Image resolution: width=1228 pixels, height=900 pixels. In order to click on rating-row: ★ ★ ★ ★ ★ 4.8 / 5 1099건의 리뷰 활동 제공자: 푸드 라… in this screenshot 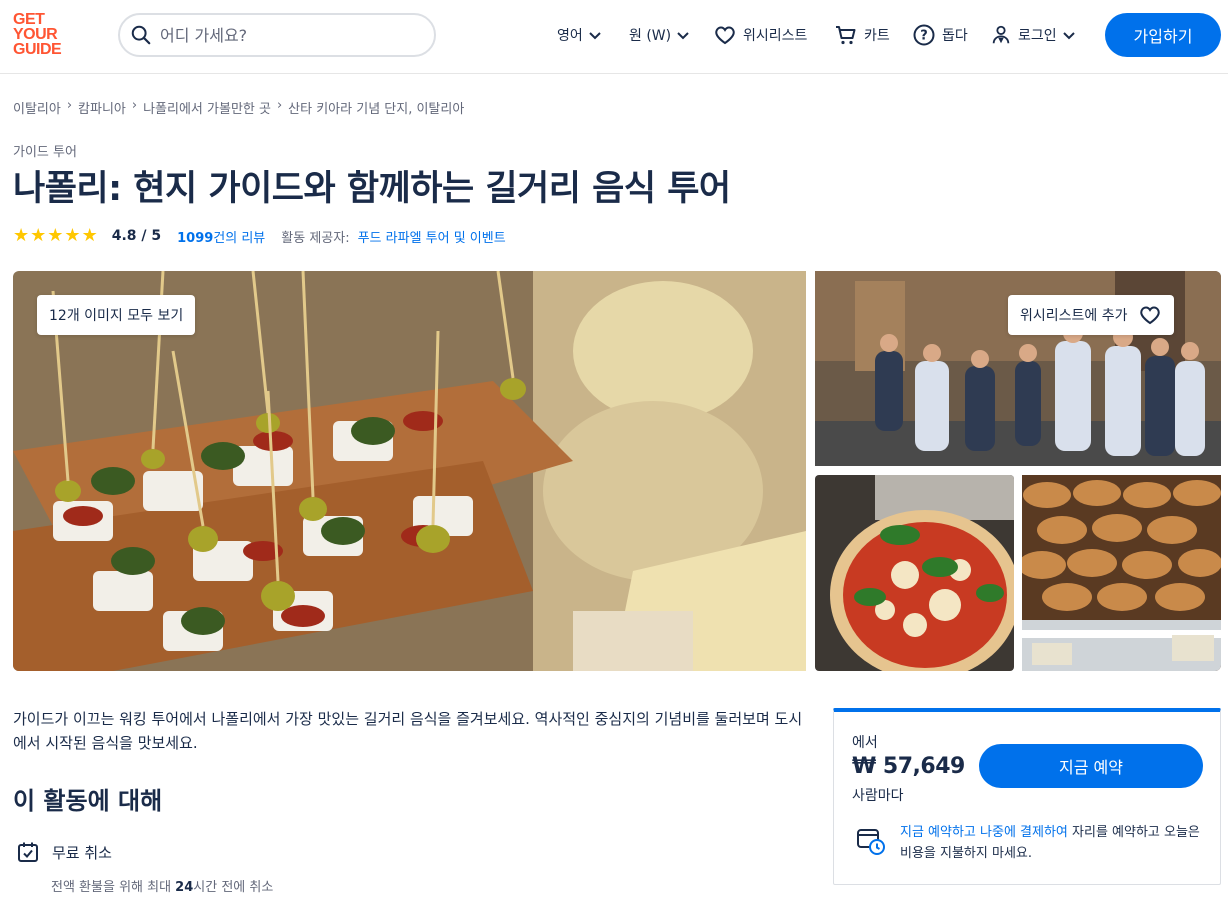, I will do `click(259, 236)`.